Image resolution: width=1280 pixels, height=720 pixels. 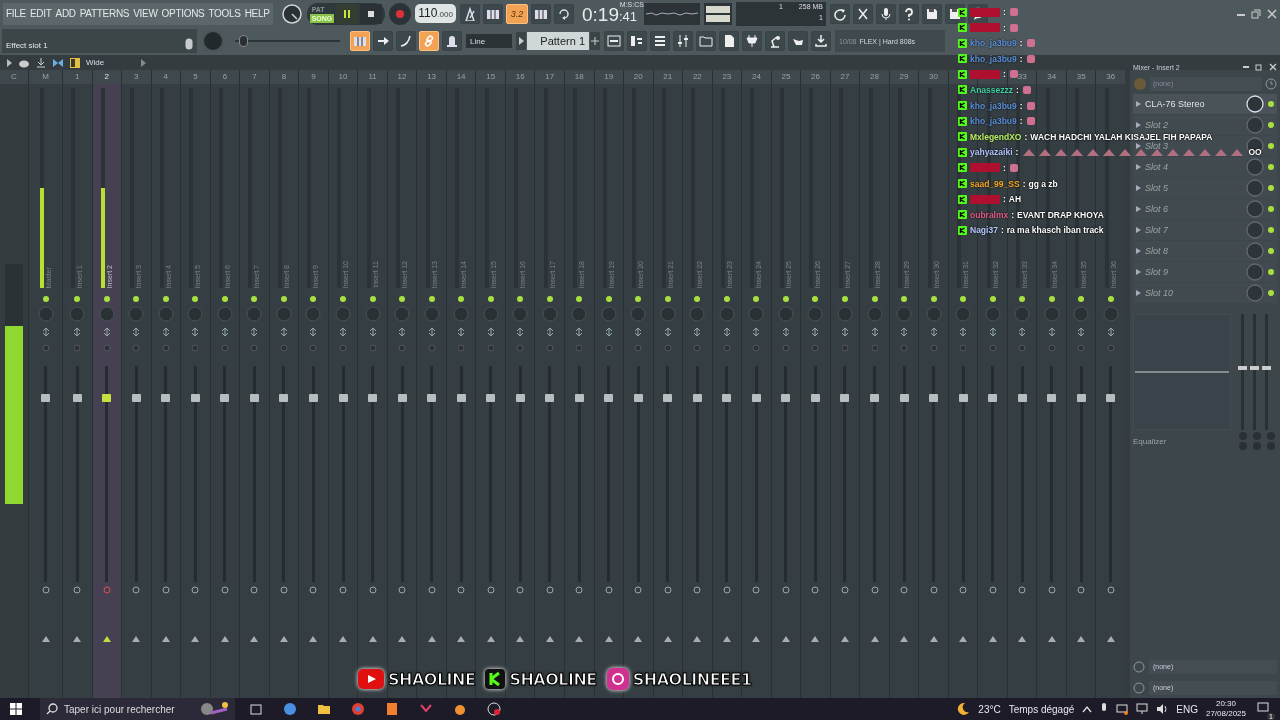 I want to click on menu-item: OPTIONS, so click(x=183, y=13).